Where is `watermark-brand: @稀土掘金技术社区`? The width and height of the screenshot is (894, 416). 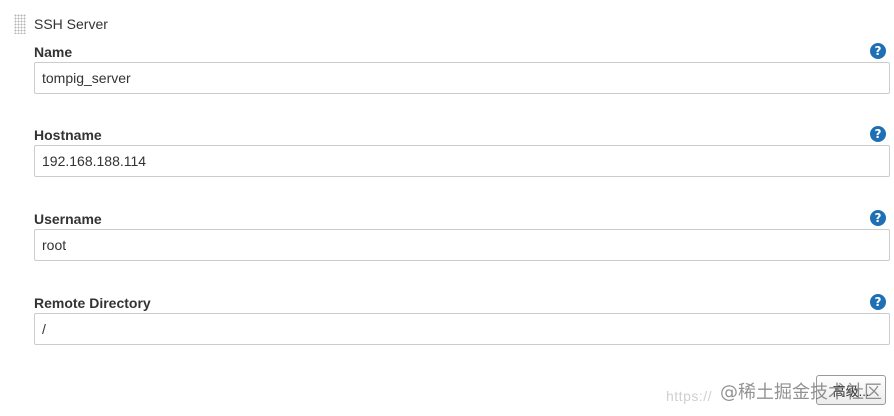 watermark-brand: @稀土掘金技术社区 is located at coordinates (801, 392).